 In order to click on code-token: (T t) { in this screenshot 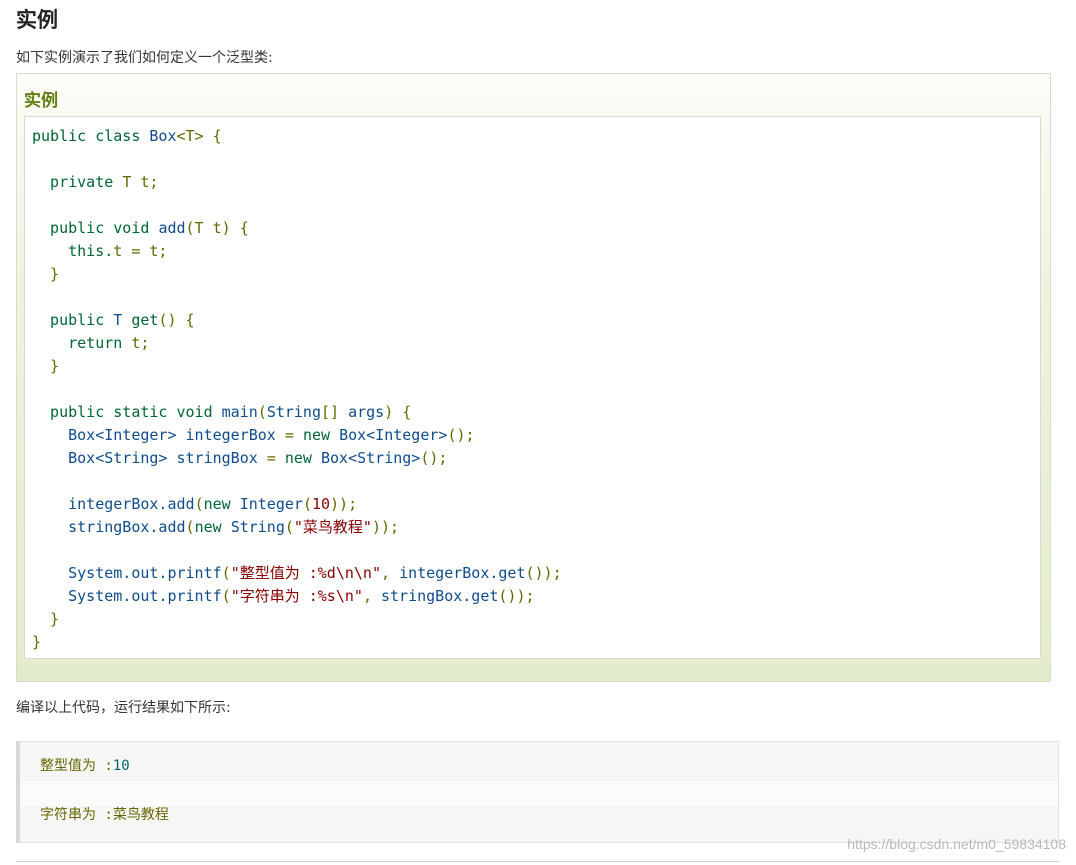, I will do `click(217, 228)`.